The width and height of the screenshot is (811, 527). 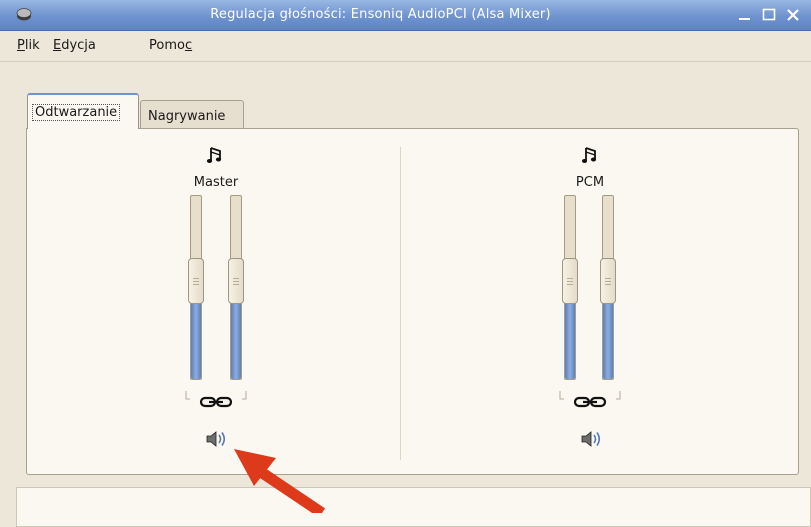 I want to click on master-mute-button, so click(x=217, y=439).